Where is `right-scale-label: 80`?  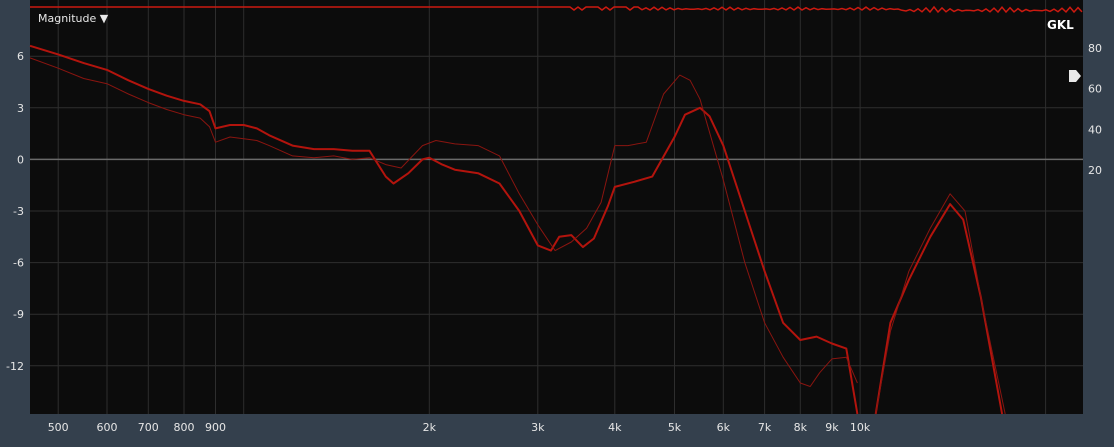 right-scale-label: 80 is located at coordinates (1095, 48).